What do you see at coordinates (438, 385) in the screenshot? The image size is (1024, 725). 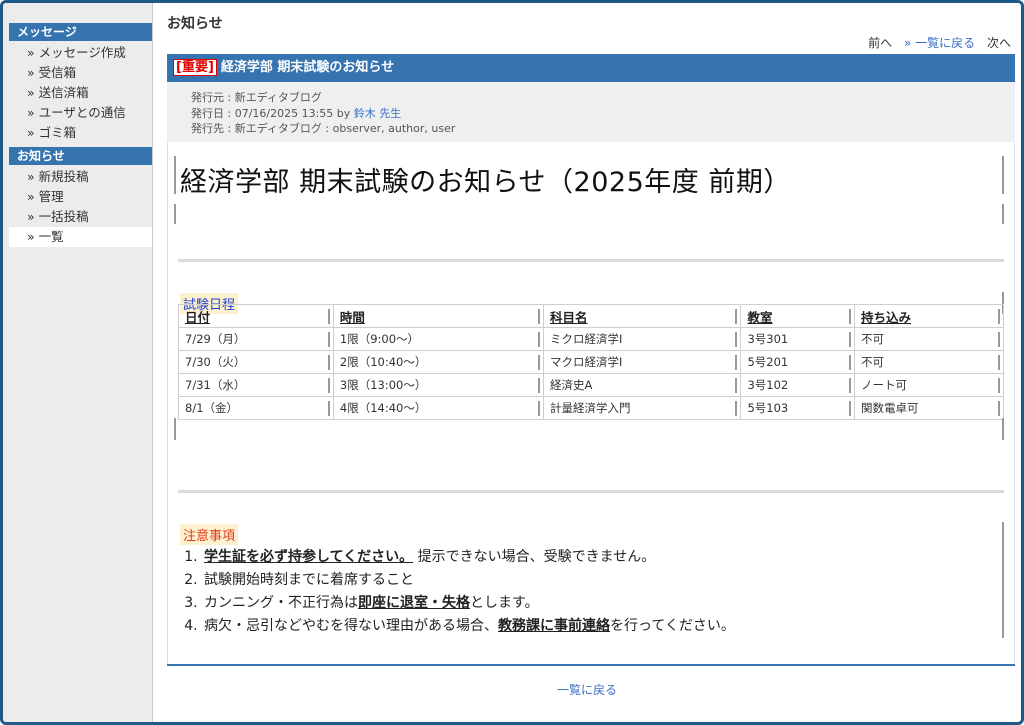 I see `table-cell: 3限（13:00〜）` at bounding box center [438, 385].